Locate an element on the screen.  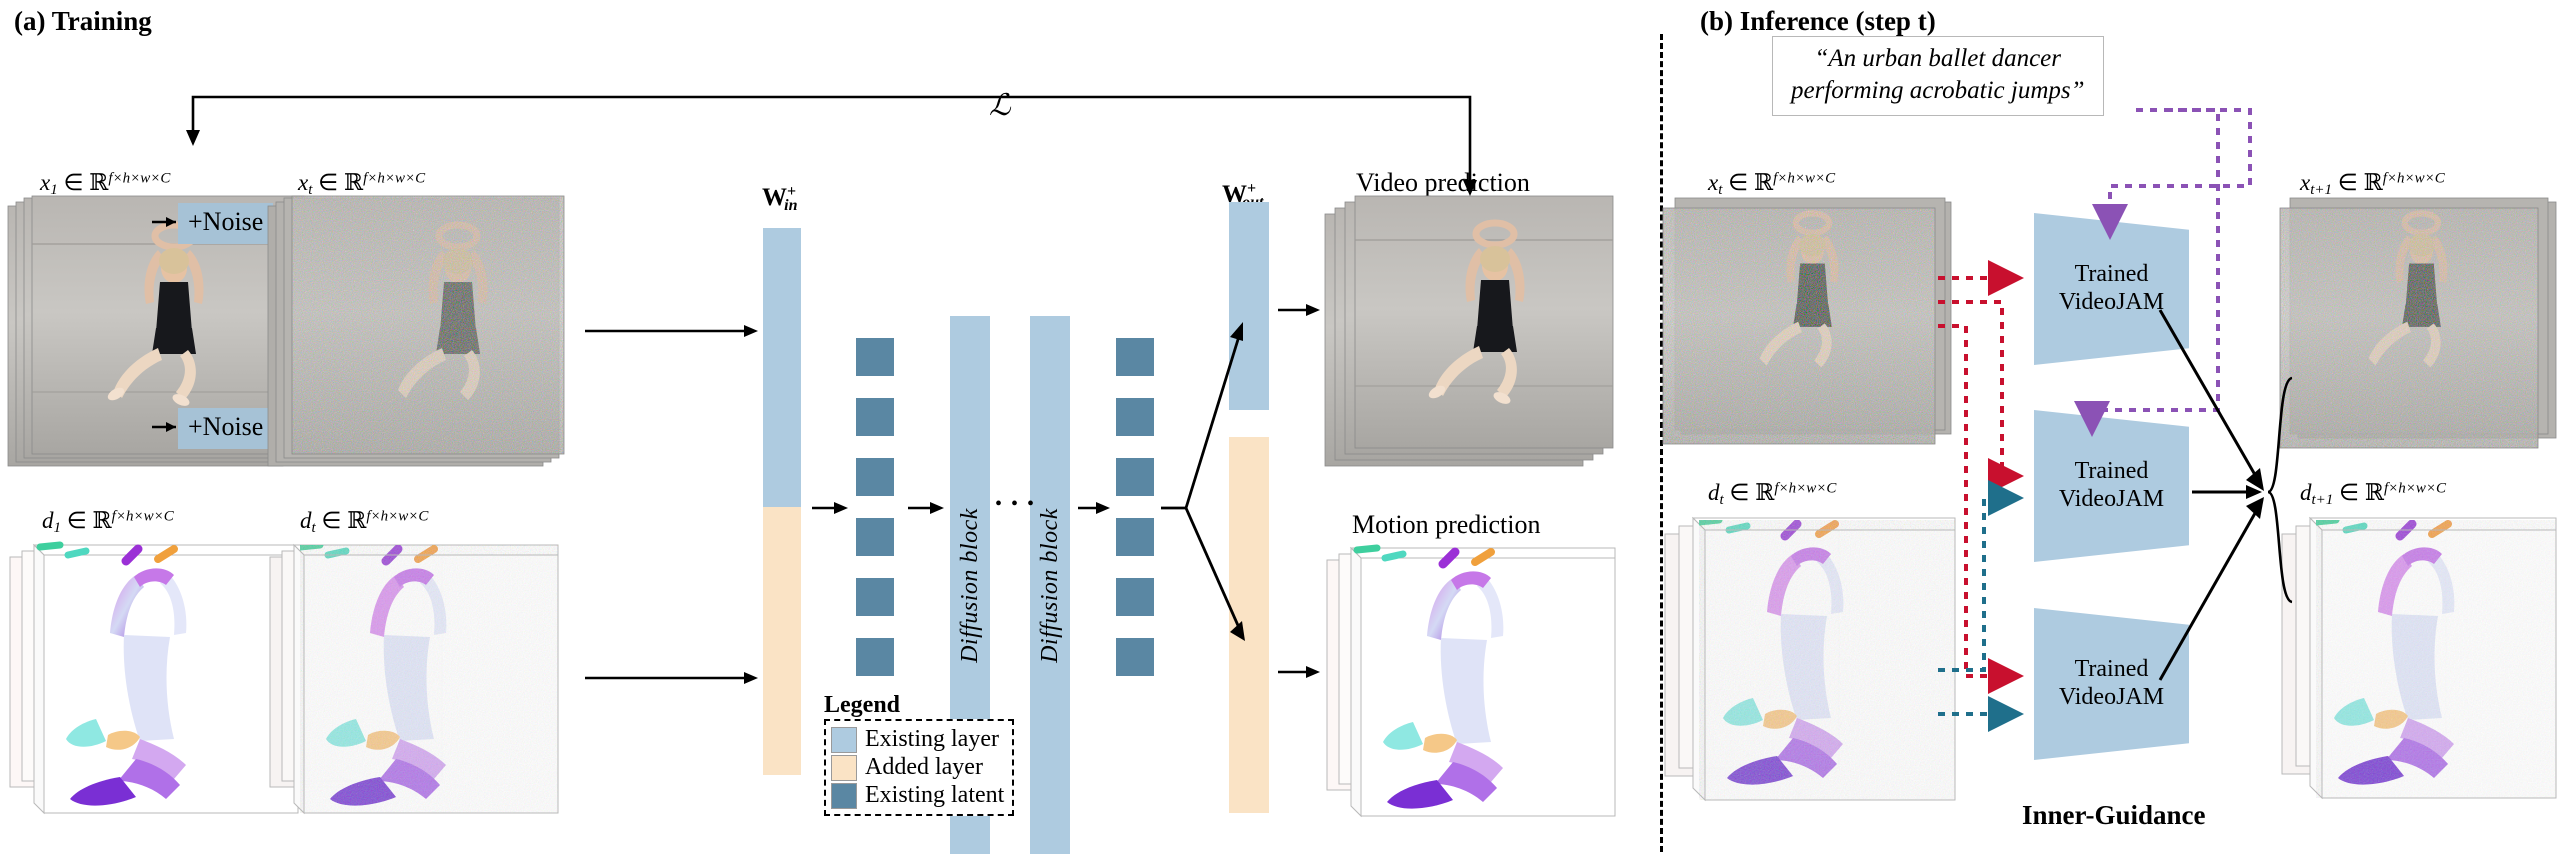
inference-connectors is located at coordinates (2115, 420).